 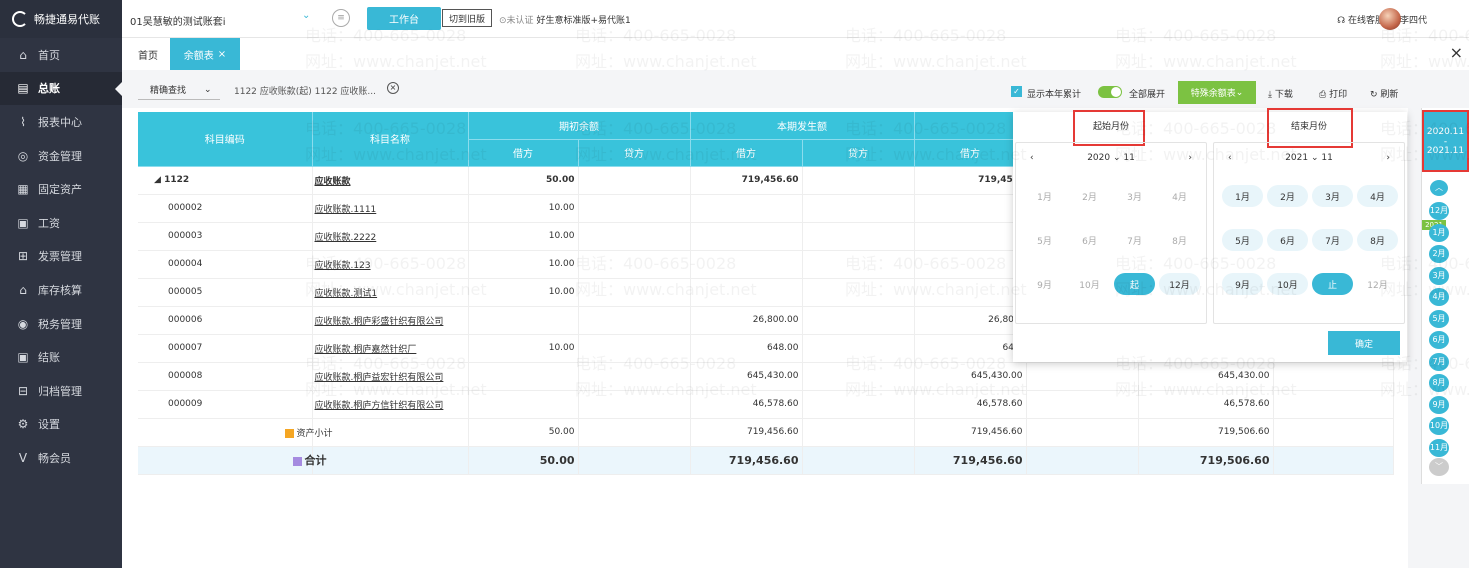 What do you see at coordinates (1439, 383) in the screenshot?
I see `rail-month: 8月` at bounding box center [1439, 383].